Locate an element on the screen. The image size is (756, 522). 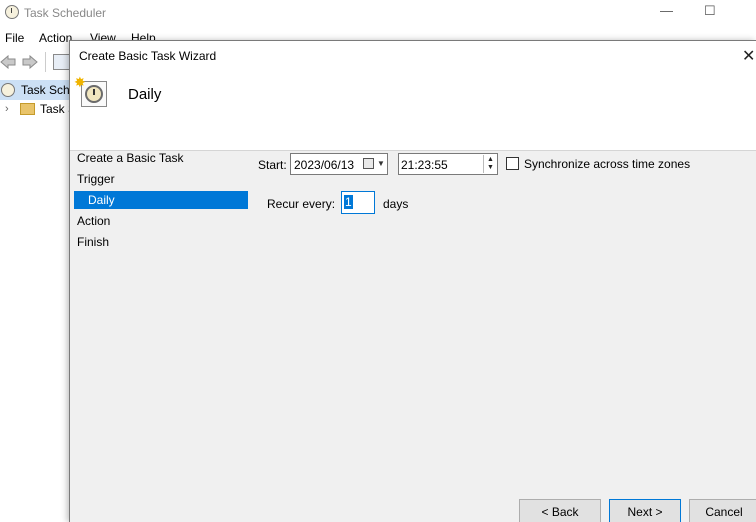
tree-item-task-scheduler-library: › Task S is located at coordinates (38, 109).